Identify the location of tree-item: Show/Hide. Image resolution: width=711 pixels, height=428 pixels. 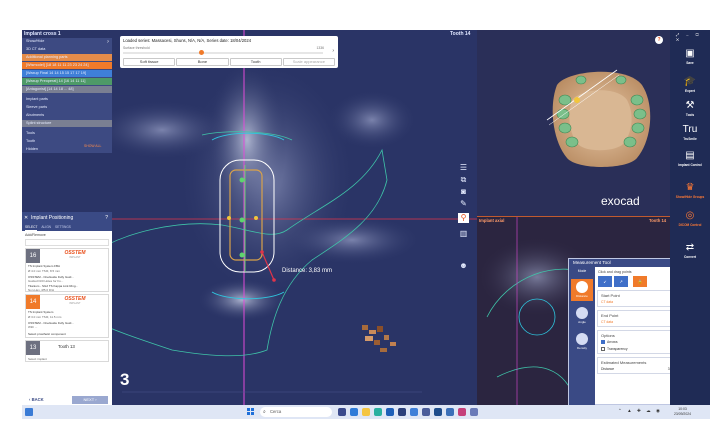
(67, 41).